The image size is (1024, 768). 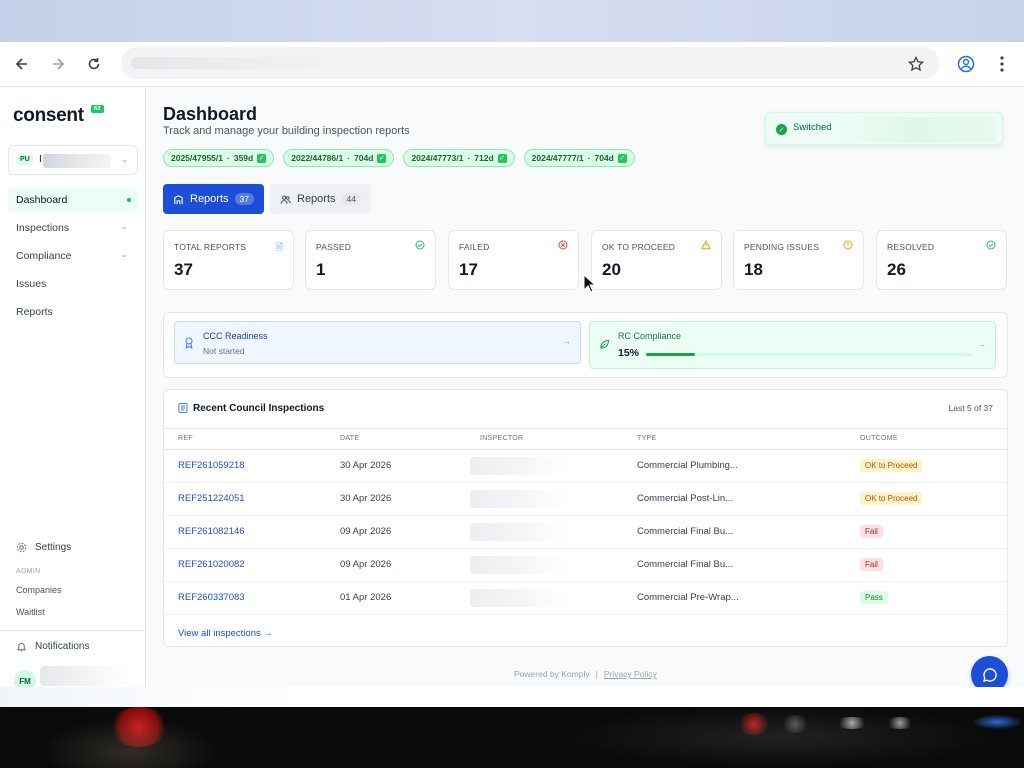 I want to click on address-bar, so click(x=530, y=63).